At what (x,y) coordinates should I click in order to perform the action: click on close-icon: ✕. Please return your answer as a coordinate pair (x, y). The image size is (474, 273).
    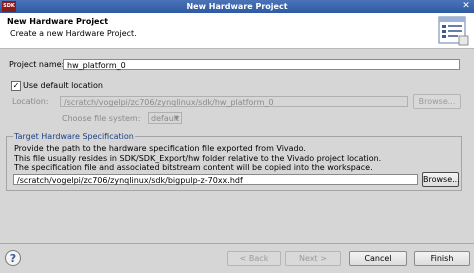
    Looking at the image, I should click on (466, 6).